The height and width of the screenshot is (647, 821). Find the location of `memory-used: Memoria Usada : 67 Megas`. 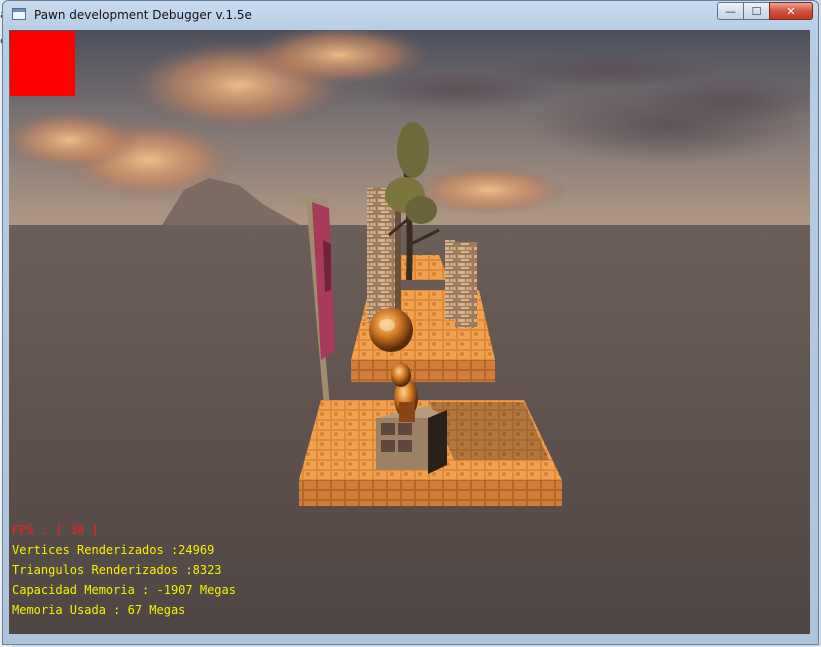

memory-used: Memoria Usada : 67 Megas is located at coordinates (99, 610).